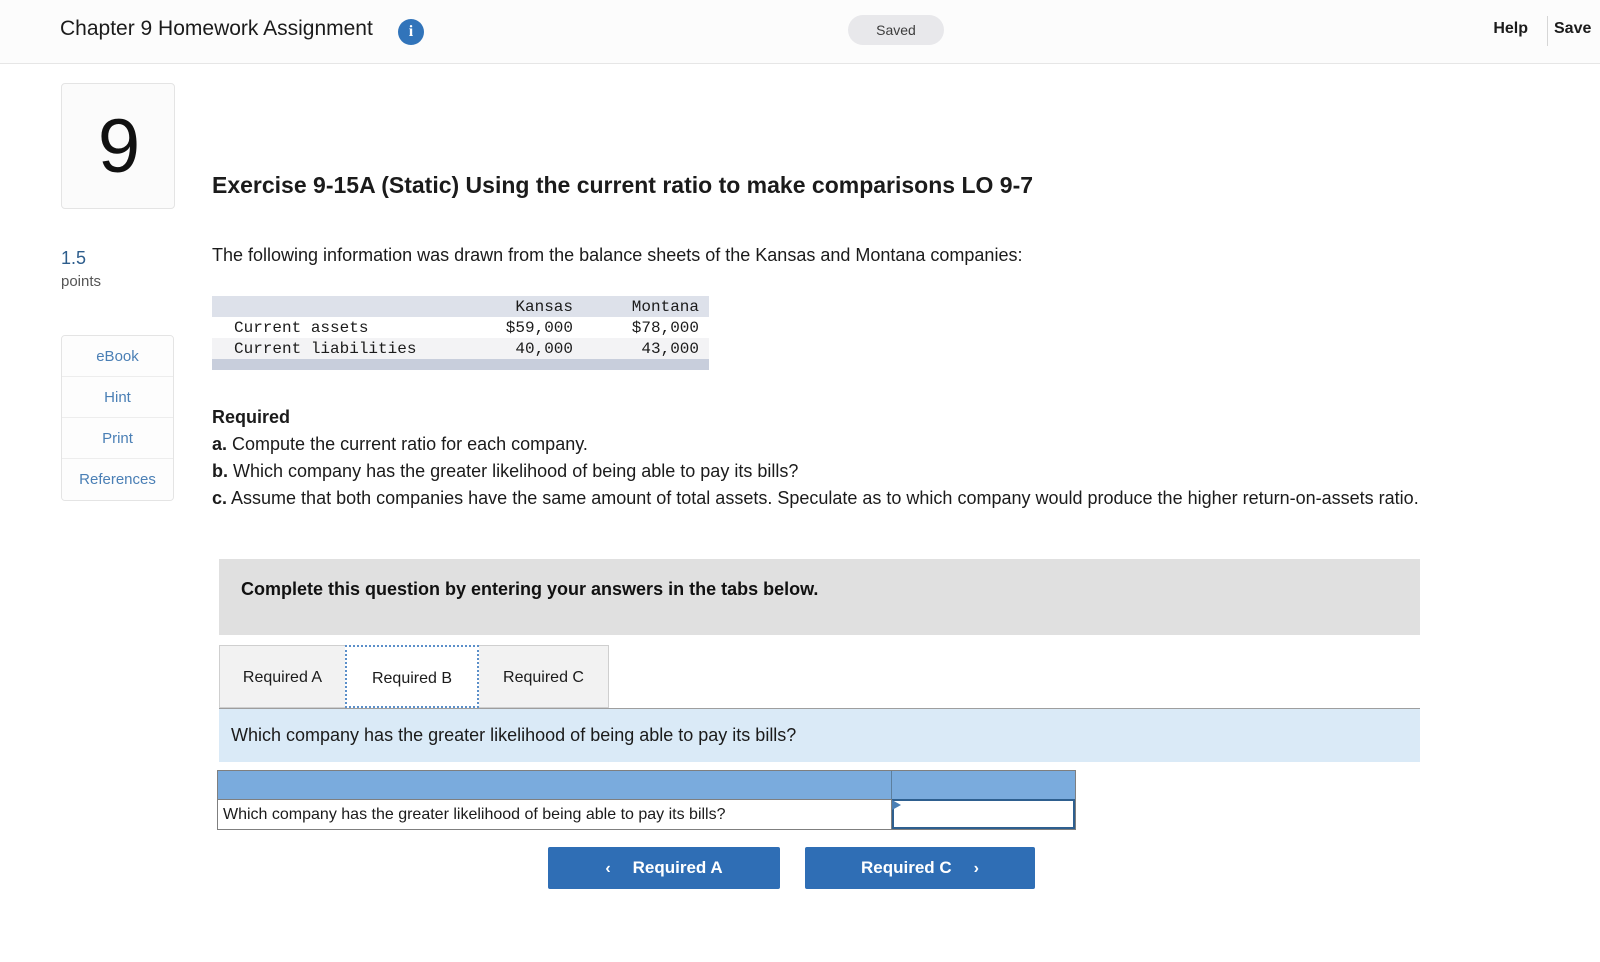  What do you see at coordinates (411, 32) in the screenshot?
I see `info-icon: i` at bounding box center [411, 32].